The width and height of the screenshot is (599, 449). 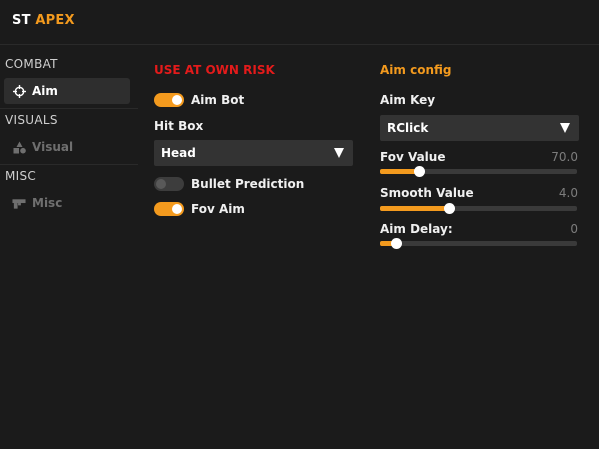 What do you see at coordinates (218, 209) in the screenshot?
I see `fov-aim-label: Fov Aim` at bounding box center [218, 209].